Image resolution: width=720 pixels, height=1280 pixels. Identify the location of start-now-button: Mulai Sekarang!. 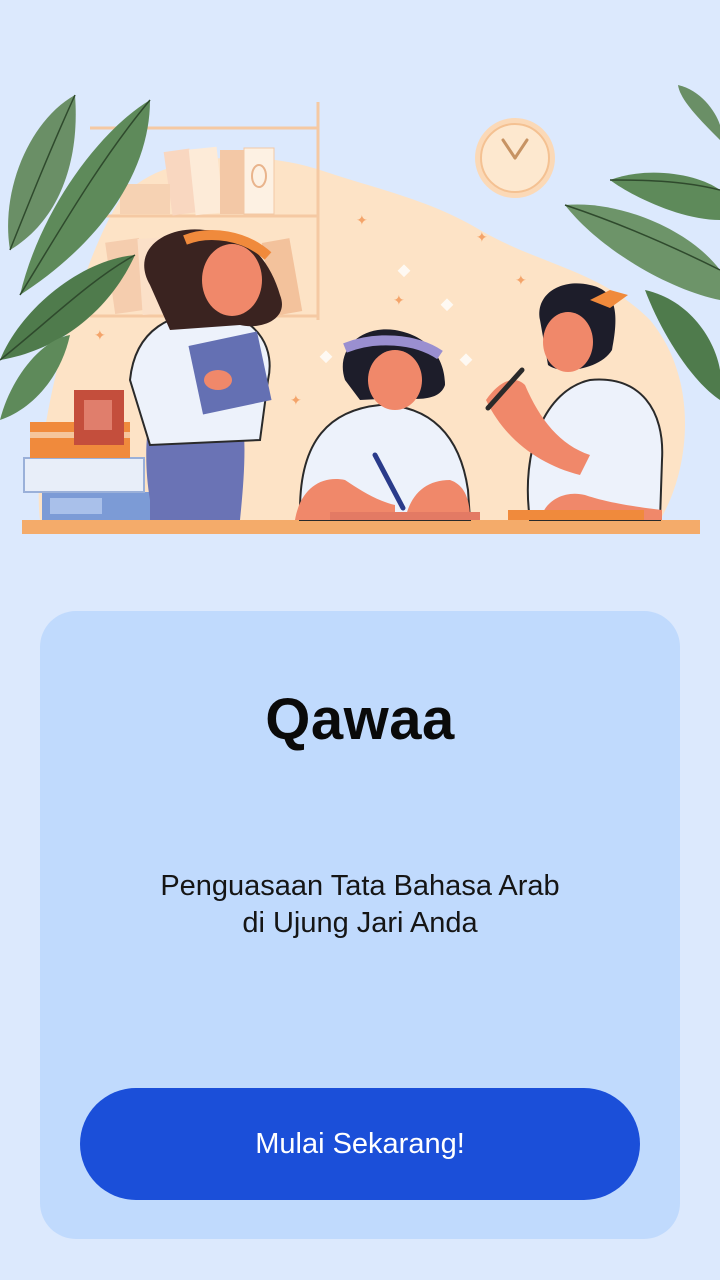
(360, 1144).